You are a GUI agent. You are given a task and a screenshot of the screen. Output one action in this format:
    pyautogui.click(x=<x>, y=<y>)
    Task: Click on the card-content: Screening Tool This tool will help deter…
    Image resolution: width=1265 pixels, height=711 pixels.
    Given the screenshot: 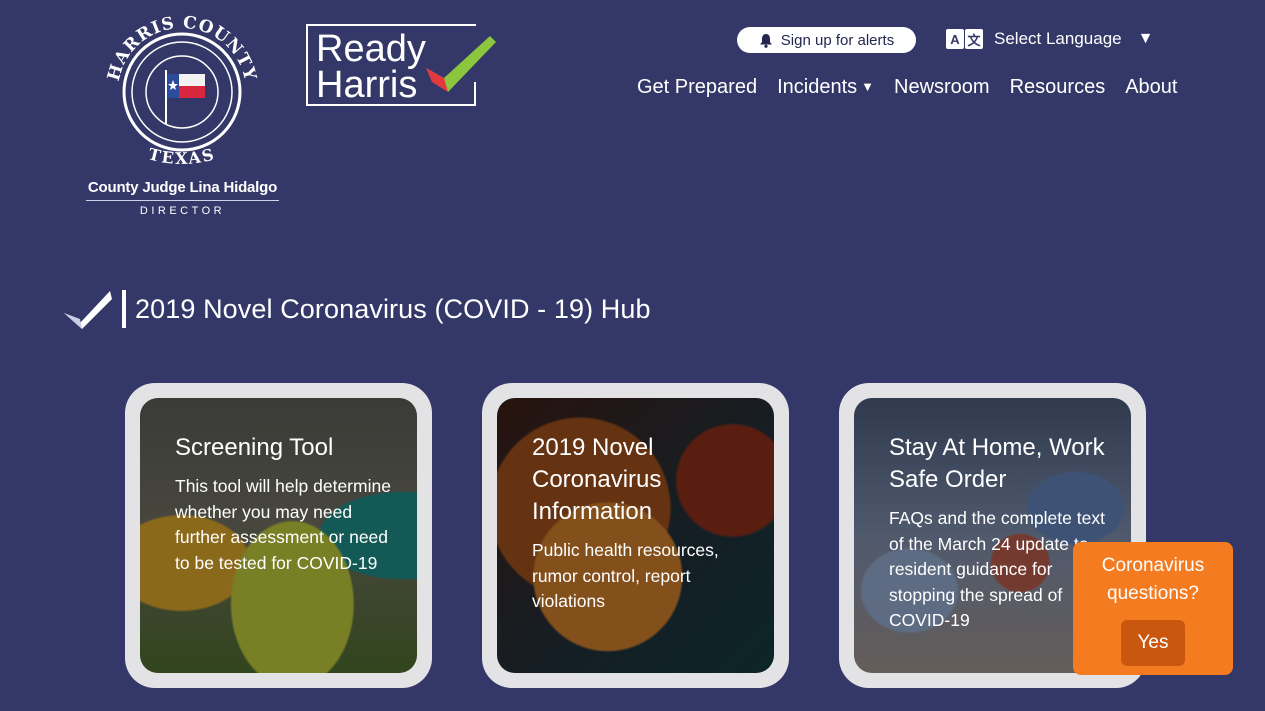 What is the action you would take?
    pyautogui.click(x=286, y=504)
    